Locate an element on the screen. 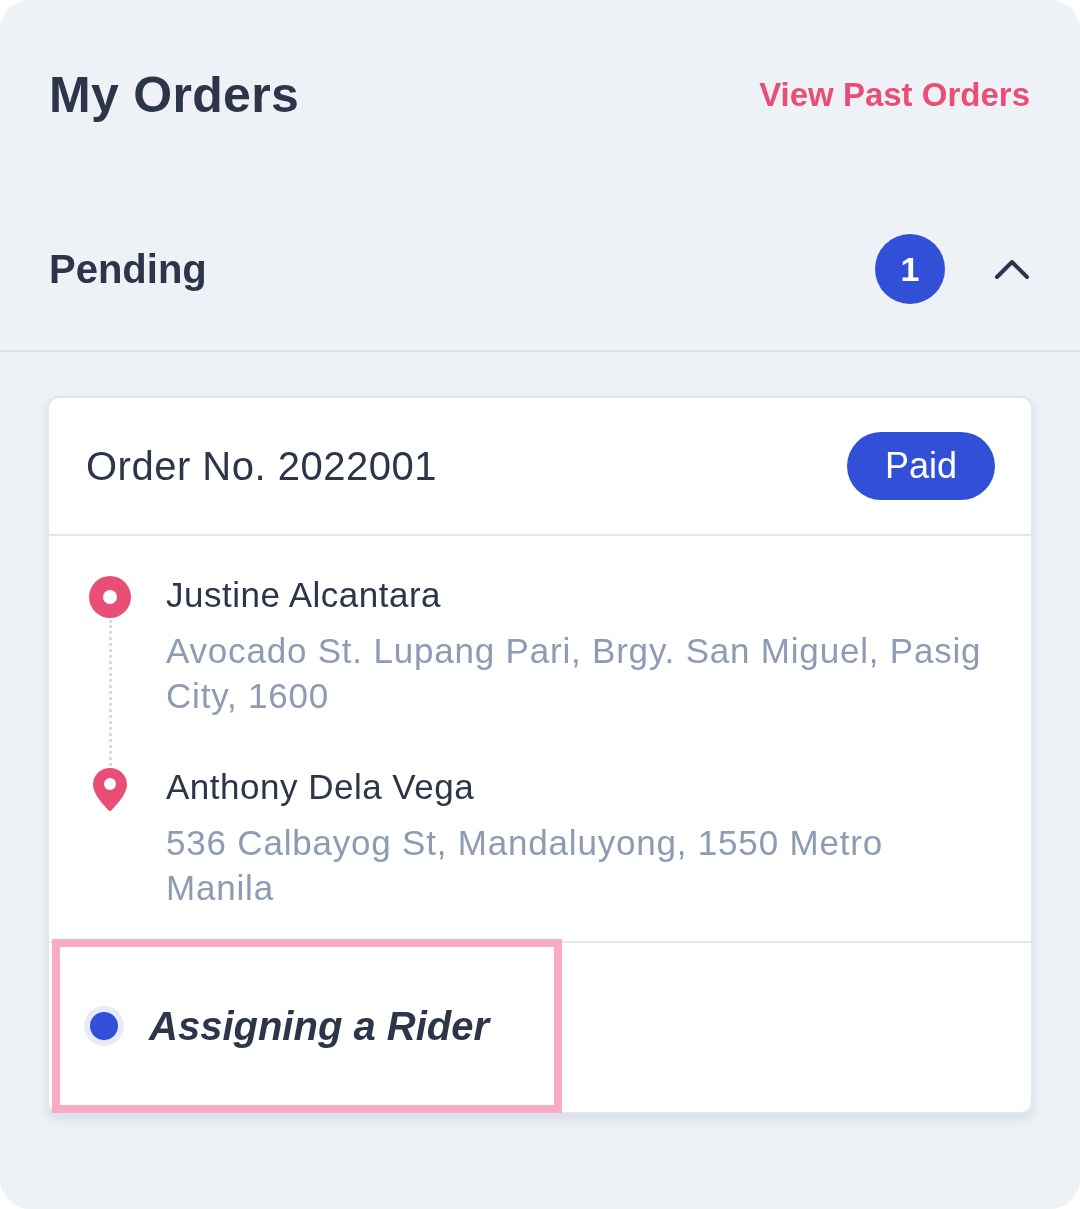  order-status-text: Assigning a Rider is located at coordinates (319, 1026).